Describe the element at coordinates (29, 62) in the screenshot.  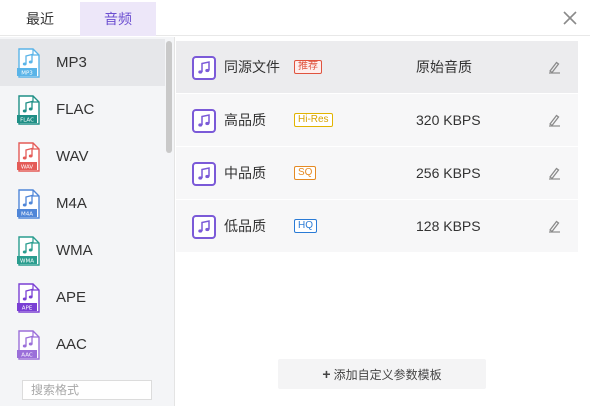
I see `mp3-file-icon: MP3` at that location.